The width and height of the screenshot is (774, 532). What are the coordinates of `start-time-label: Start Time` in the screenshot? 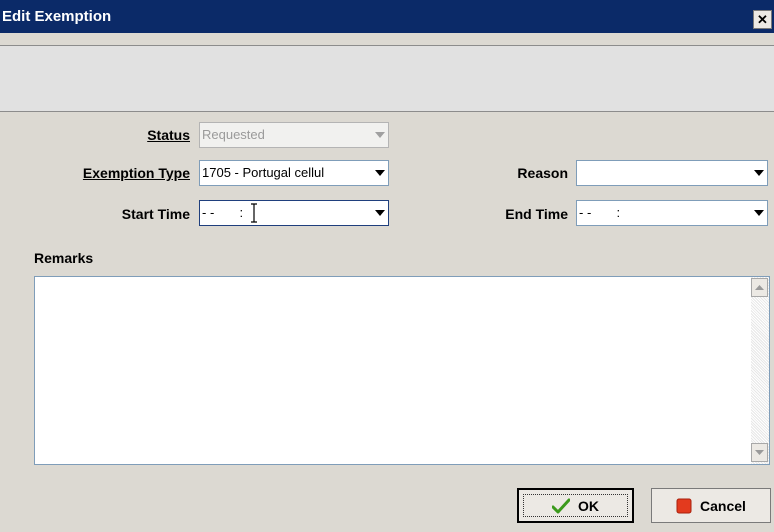 It's located at (155, 214).